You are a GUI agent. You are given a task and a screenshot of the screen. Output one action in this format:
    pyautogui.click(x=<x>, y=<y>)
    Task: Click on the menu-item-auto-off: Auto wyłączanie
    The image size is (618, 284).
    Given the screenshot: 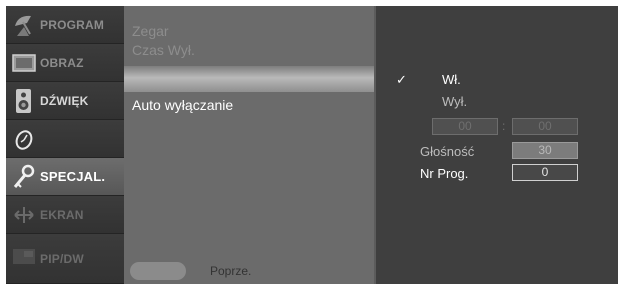 What is the action you would take?
    pyautogui.click(x=249, y=105)
    